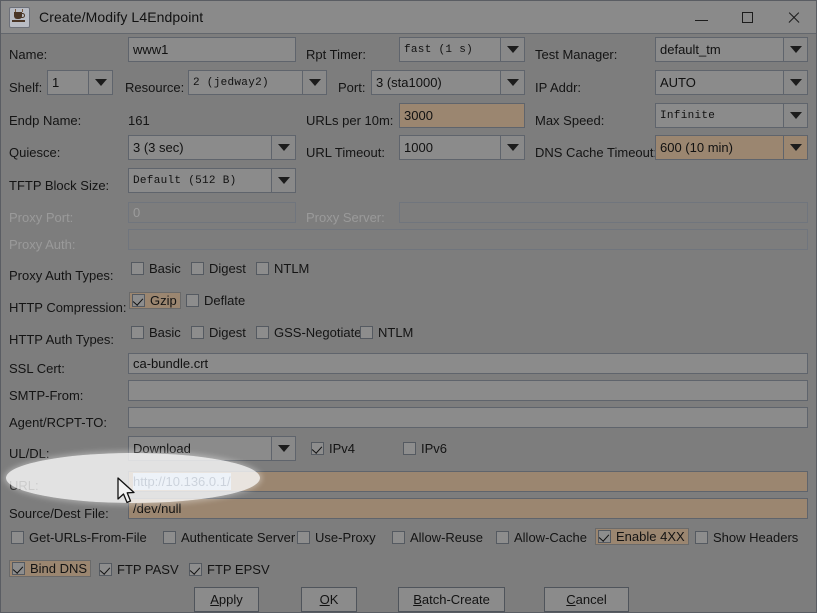 This screenshot has width=817, height=613. I want to click on ul-dl-label: UL/DL:, so click(29, 453).